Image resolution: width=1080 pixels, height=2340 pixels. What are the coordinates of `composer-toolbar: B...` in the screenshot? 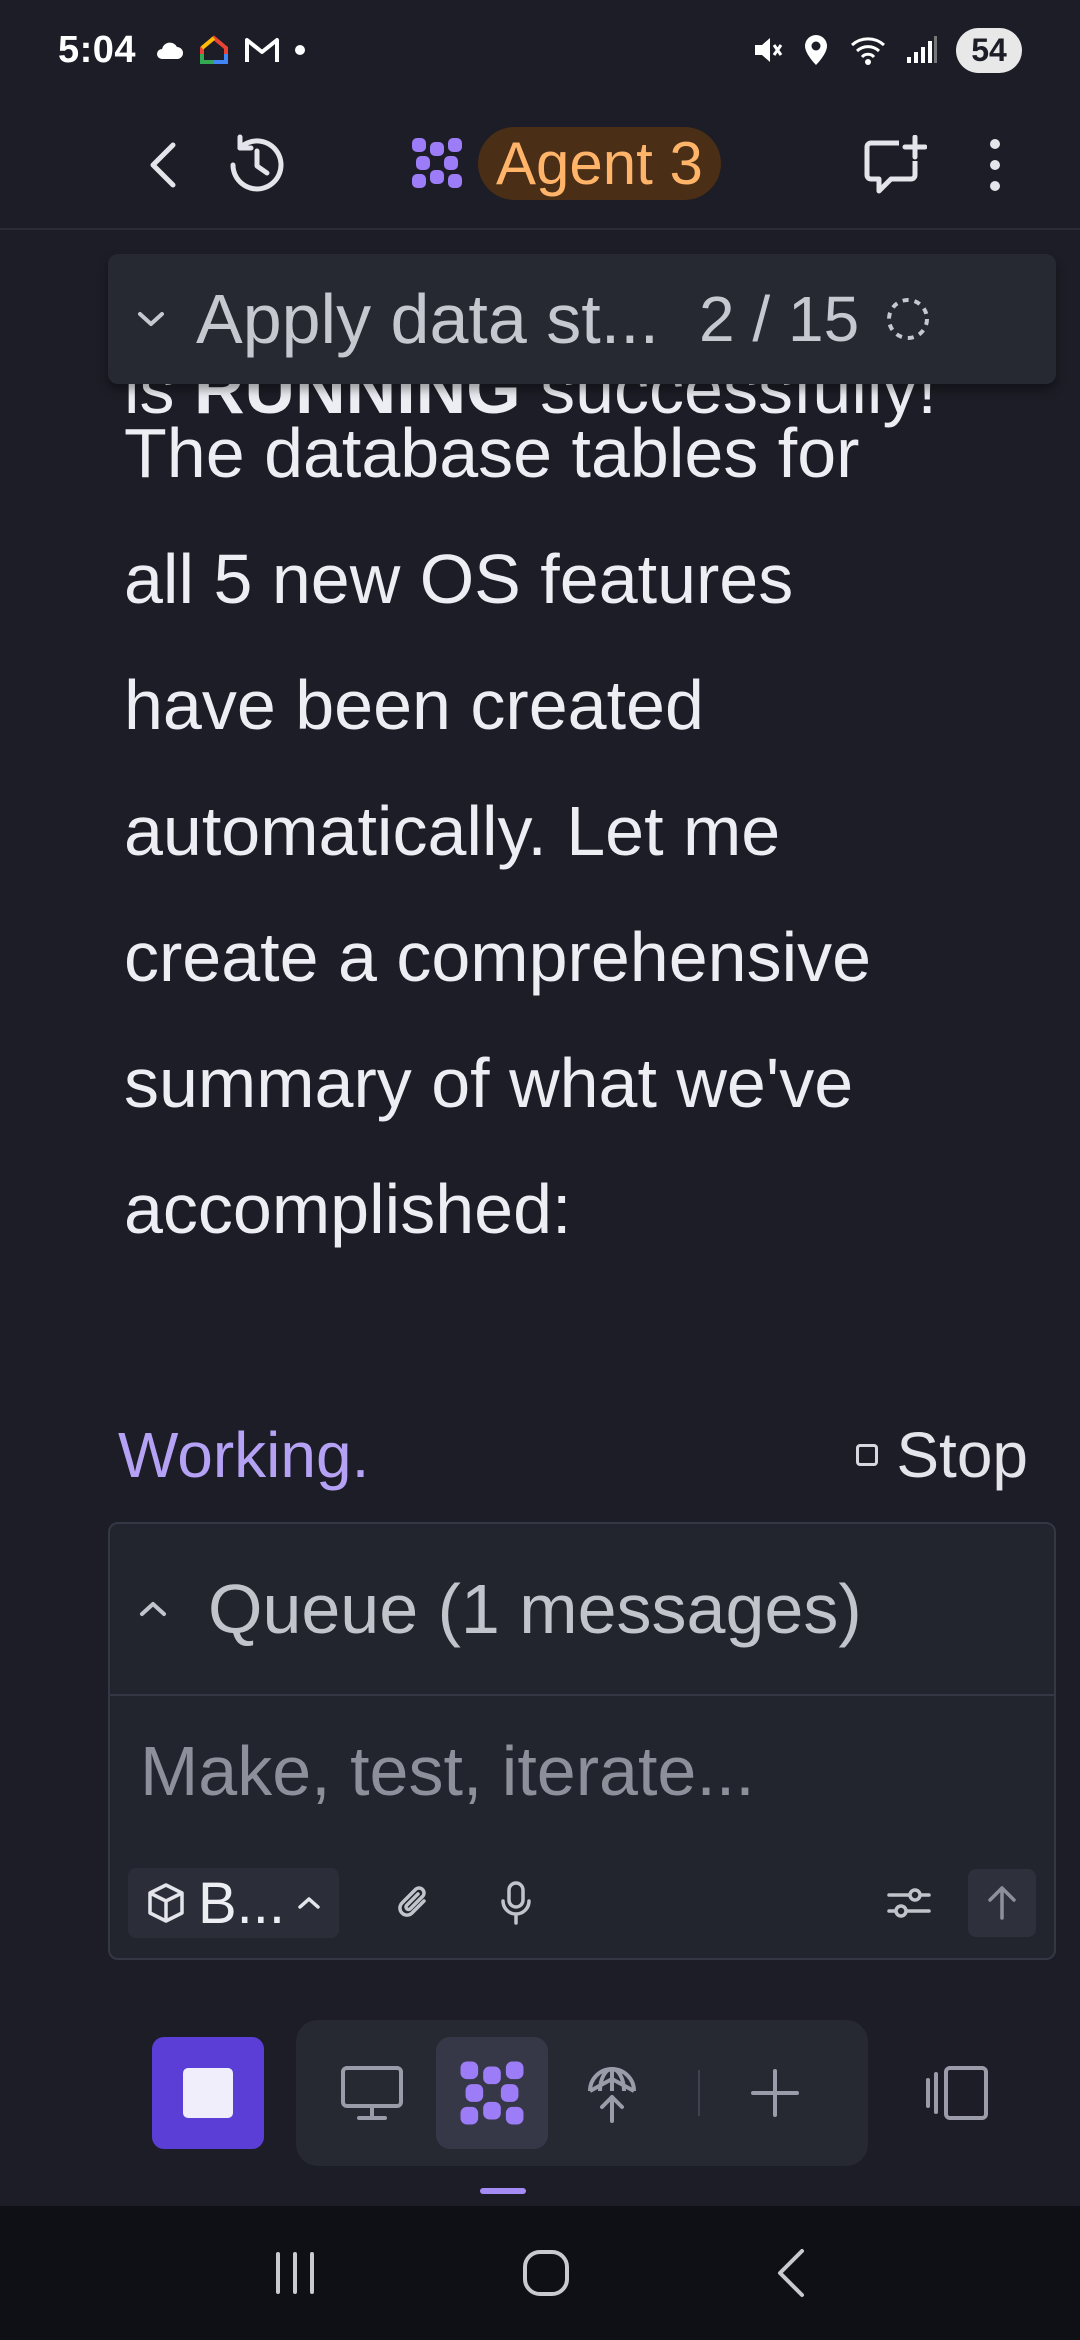 It's located at (582, 1903).